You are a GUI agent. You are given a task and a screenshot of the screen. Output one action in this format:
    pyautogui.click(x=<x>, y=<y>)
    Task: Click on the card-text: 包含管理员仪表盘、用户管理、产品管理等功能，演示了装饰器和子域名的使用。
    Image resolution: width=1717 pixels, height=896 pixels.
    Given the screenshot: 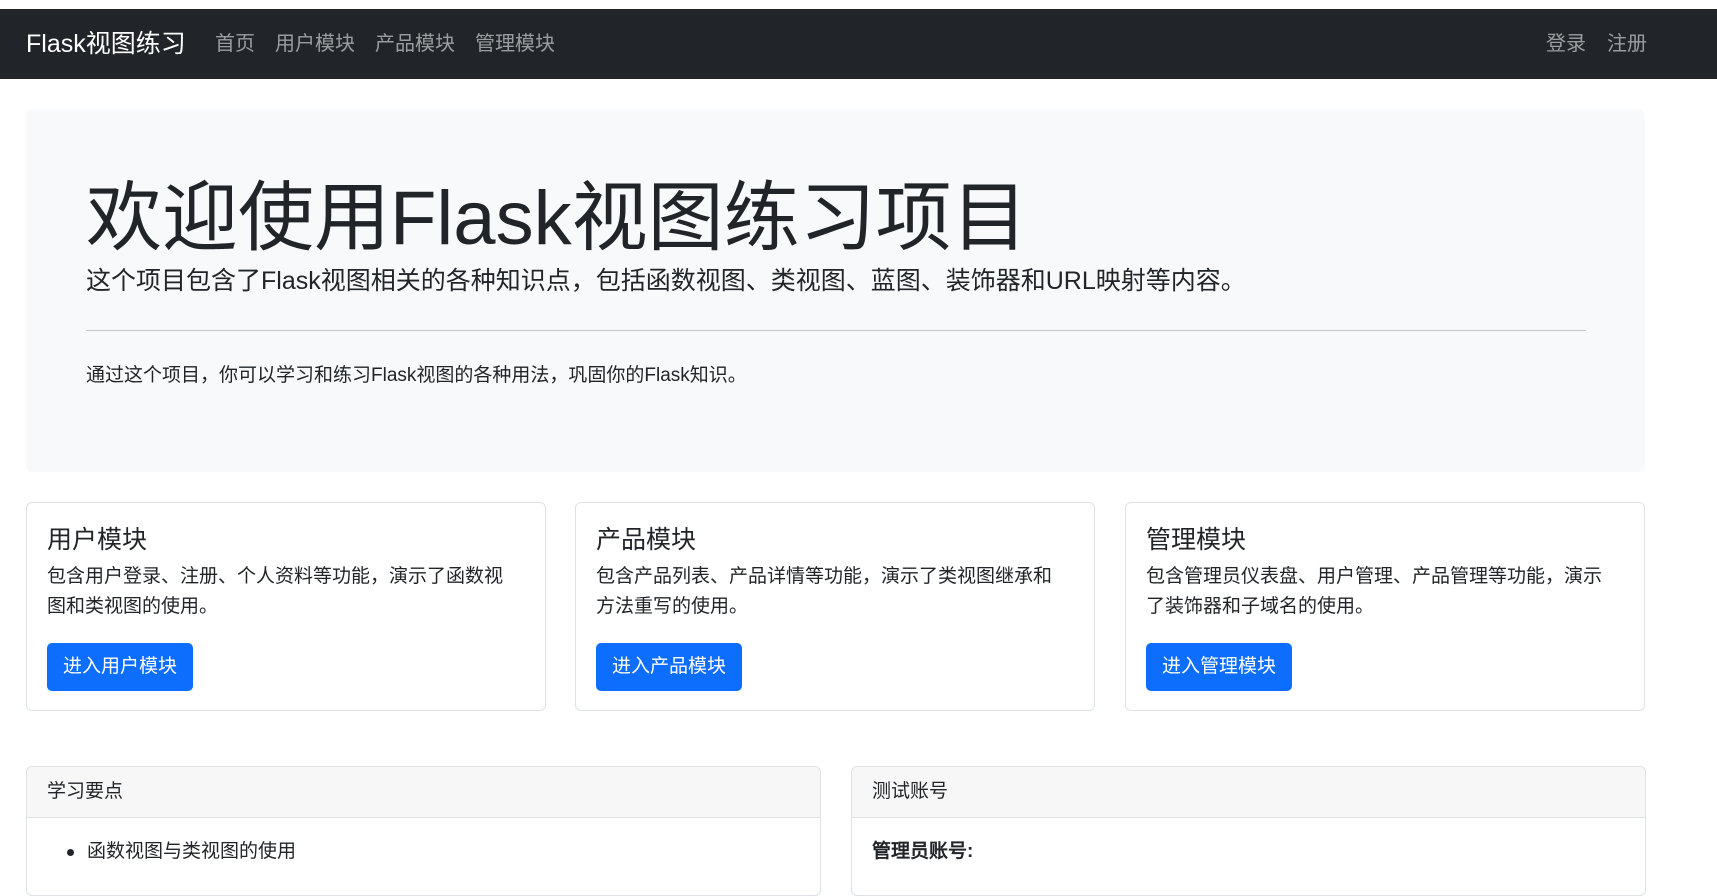 What is the action you would take?
    pyautogui.click(x=1374, y=591)
    